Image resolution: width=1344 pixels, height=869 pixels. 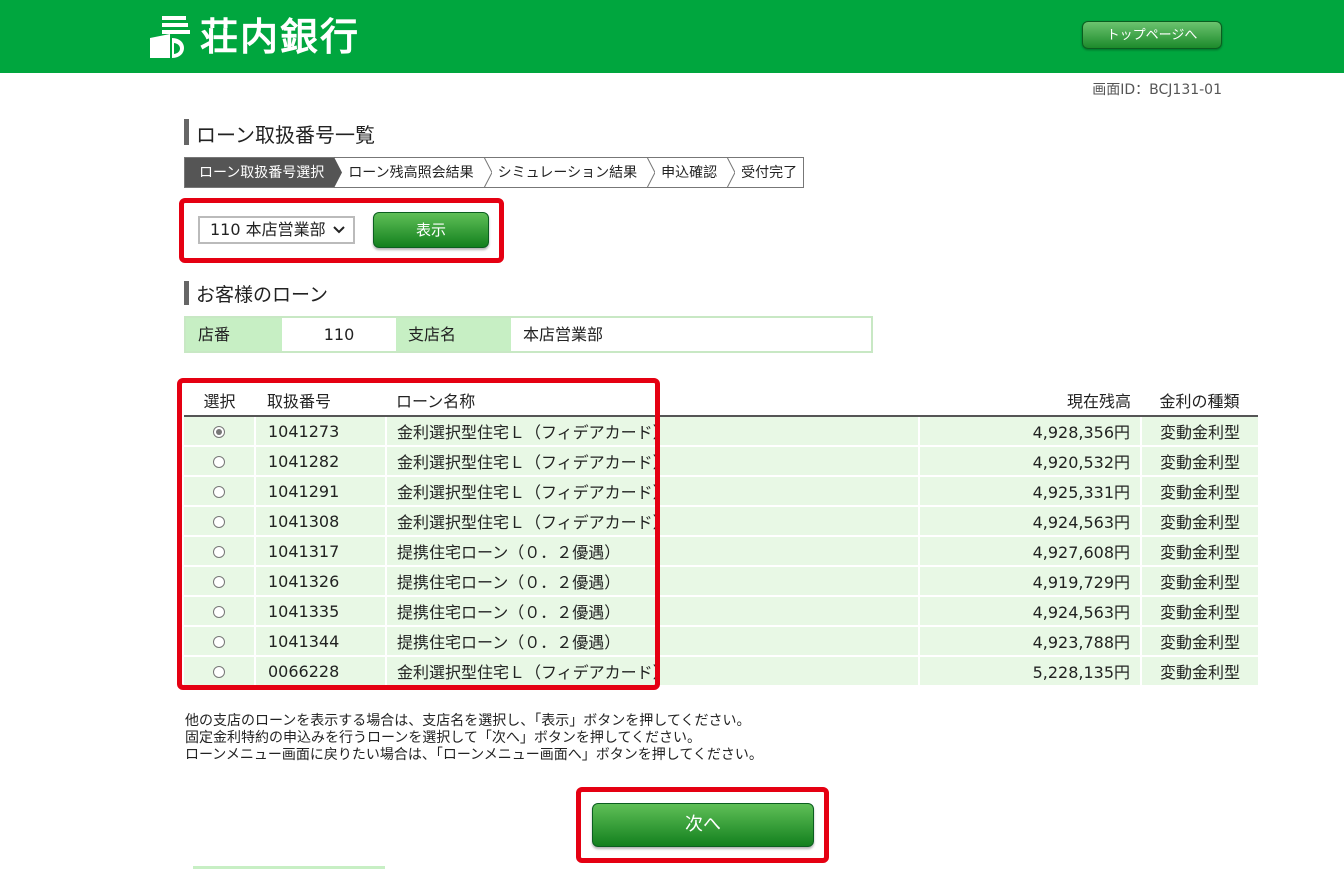 I want to click on loan-table-header: 選択 取扱番号 ローン名称 現在残高 金利の種類, so click(x=721, y=401).